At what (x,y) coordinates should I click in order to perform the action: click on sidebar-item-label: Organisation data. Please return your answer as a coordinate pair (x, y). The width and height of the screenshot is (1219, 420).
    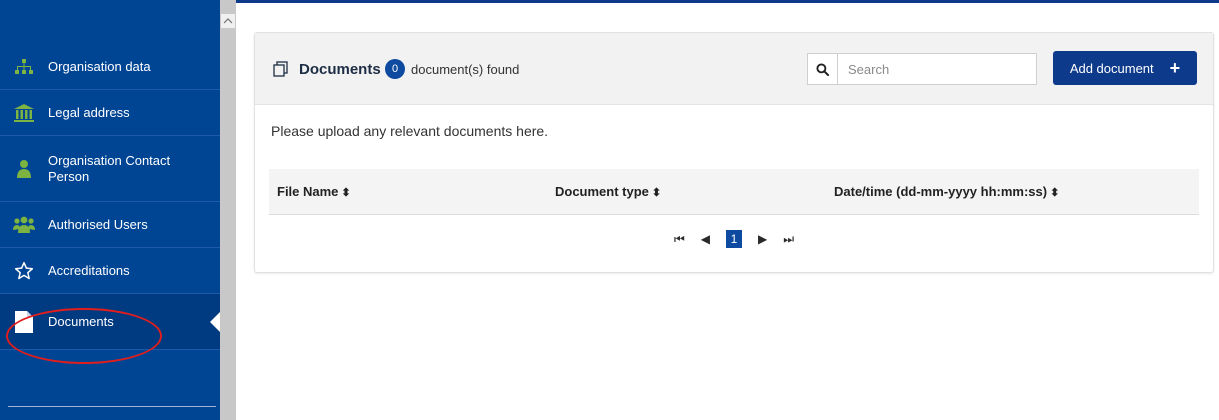
    Looking at the image, I should click on (99, 66).